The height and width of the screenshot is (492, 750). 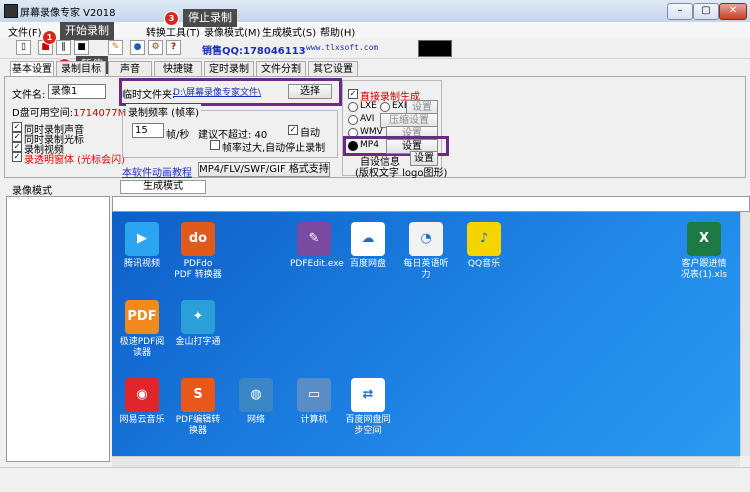 I want to click on kingsoft-typing-icon: ✦, so click(x=198, y=317).